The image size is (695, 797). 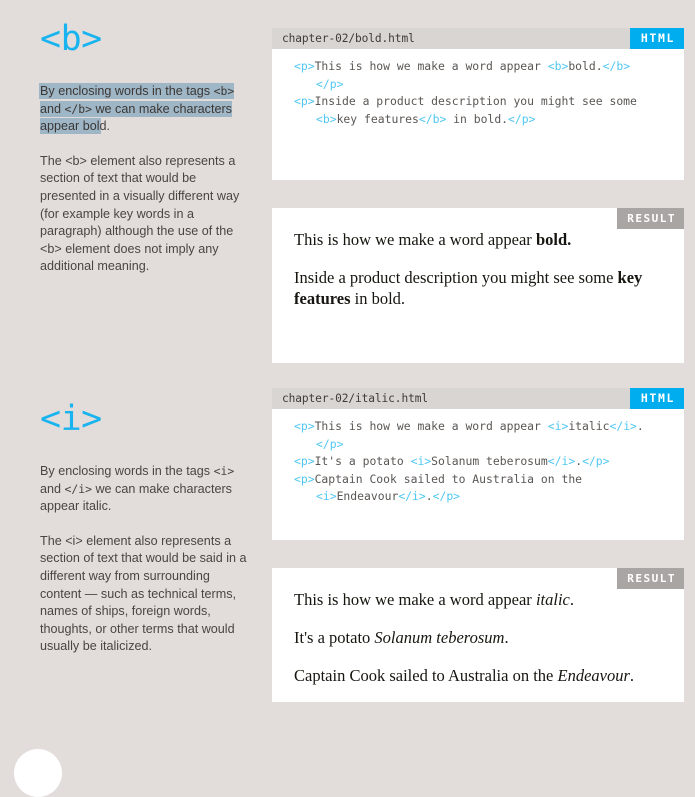 What do you see at coordinates (224, 471) in the screenshot?
I see `intro-open-tag: <i>` at bounding box center [224, 471].